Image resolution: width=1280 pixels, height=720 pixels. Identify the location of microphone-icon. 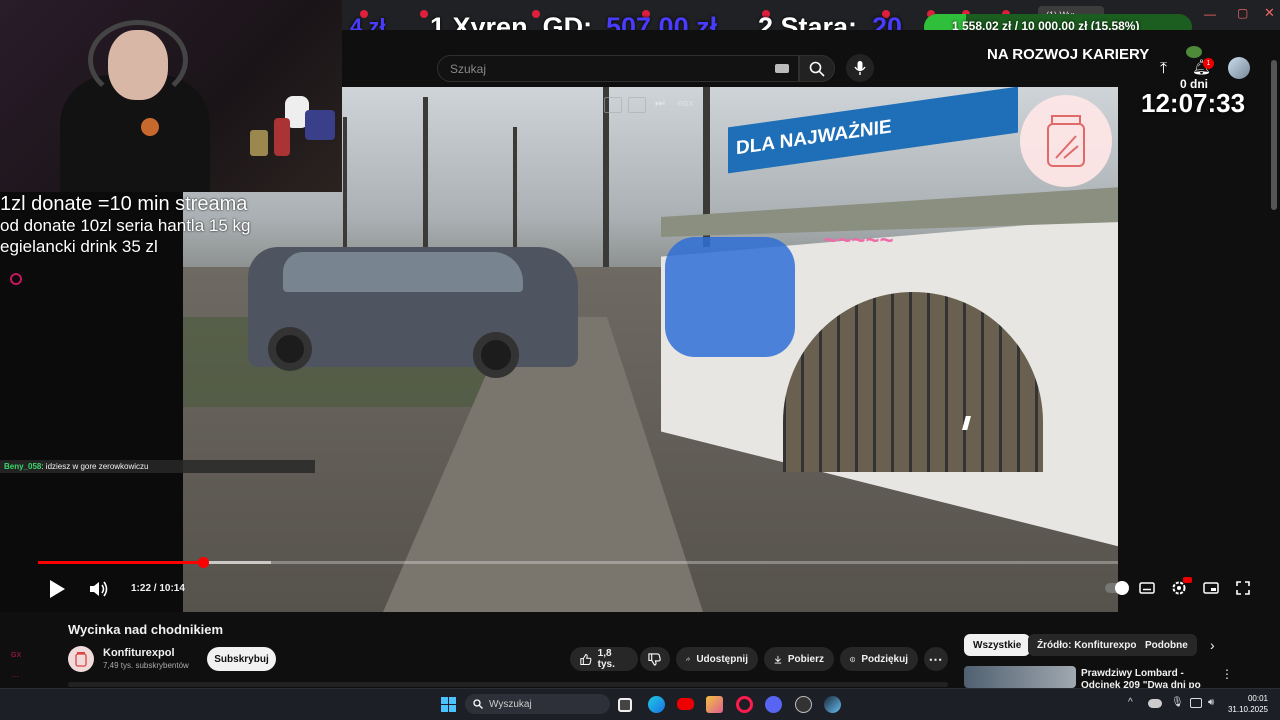
(860, 68).